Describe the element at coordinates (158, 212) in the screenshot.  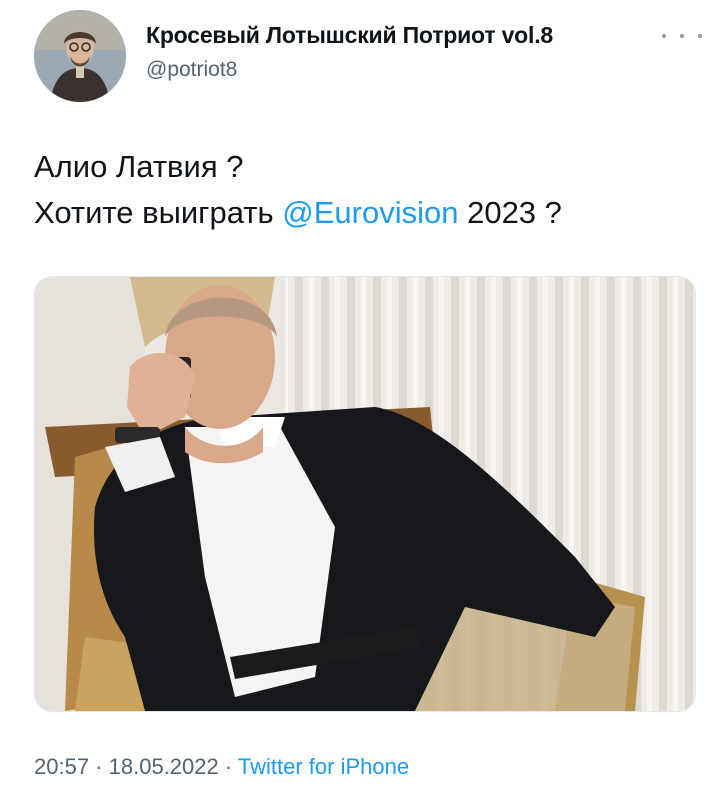
I see `tweet-line-2-prefix: Хотите выиграть` at that location.